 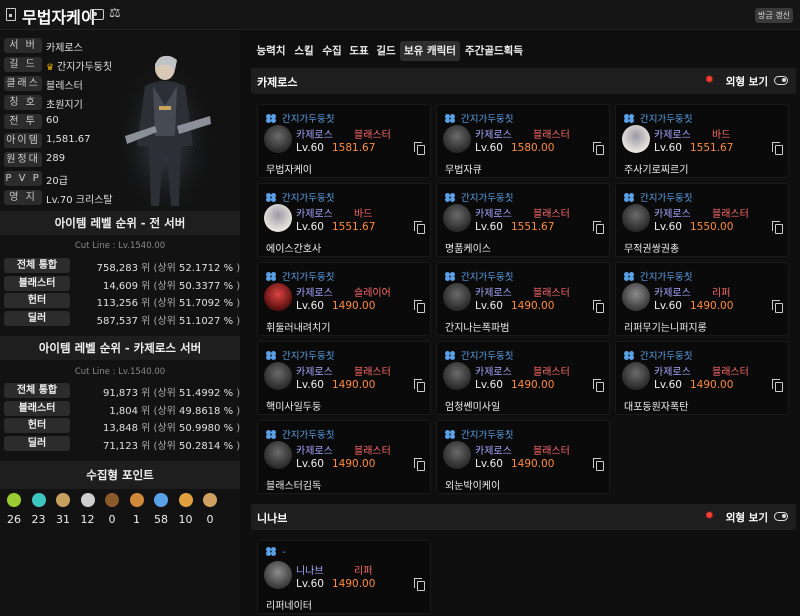 What do you see at coordinates (271, 51) in the screenshot?
I see `tab-0: 능력치` at bounding box center [271, 51].